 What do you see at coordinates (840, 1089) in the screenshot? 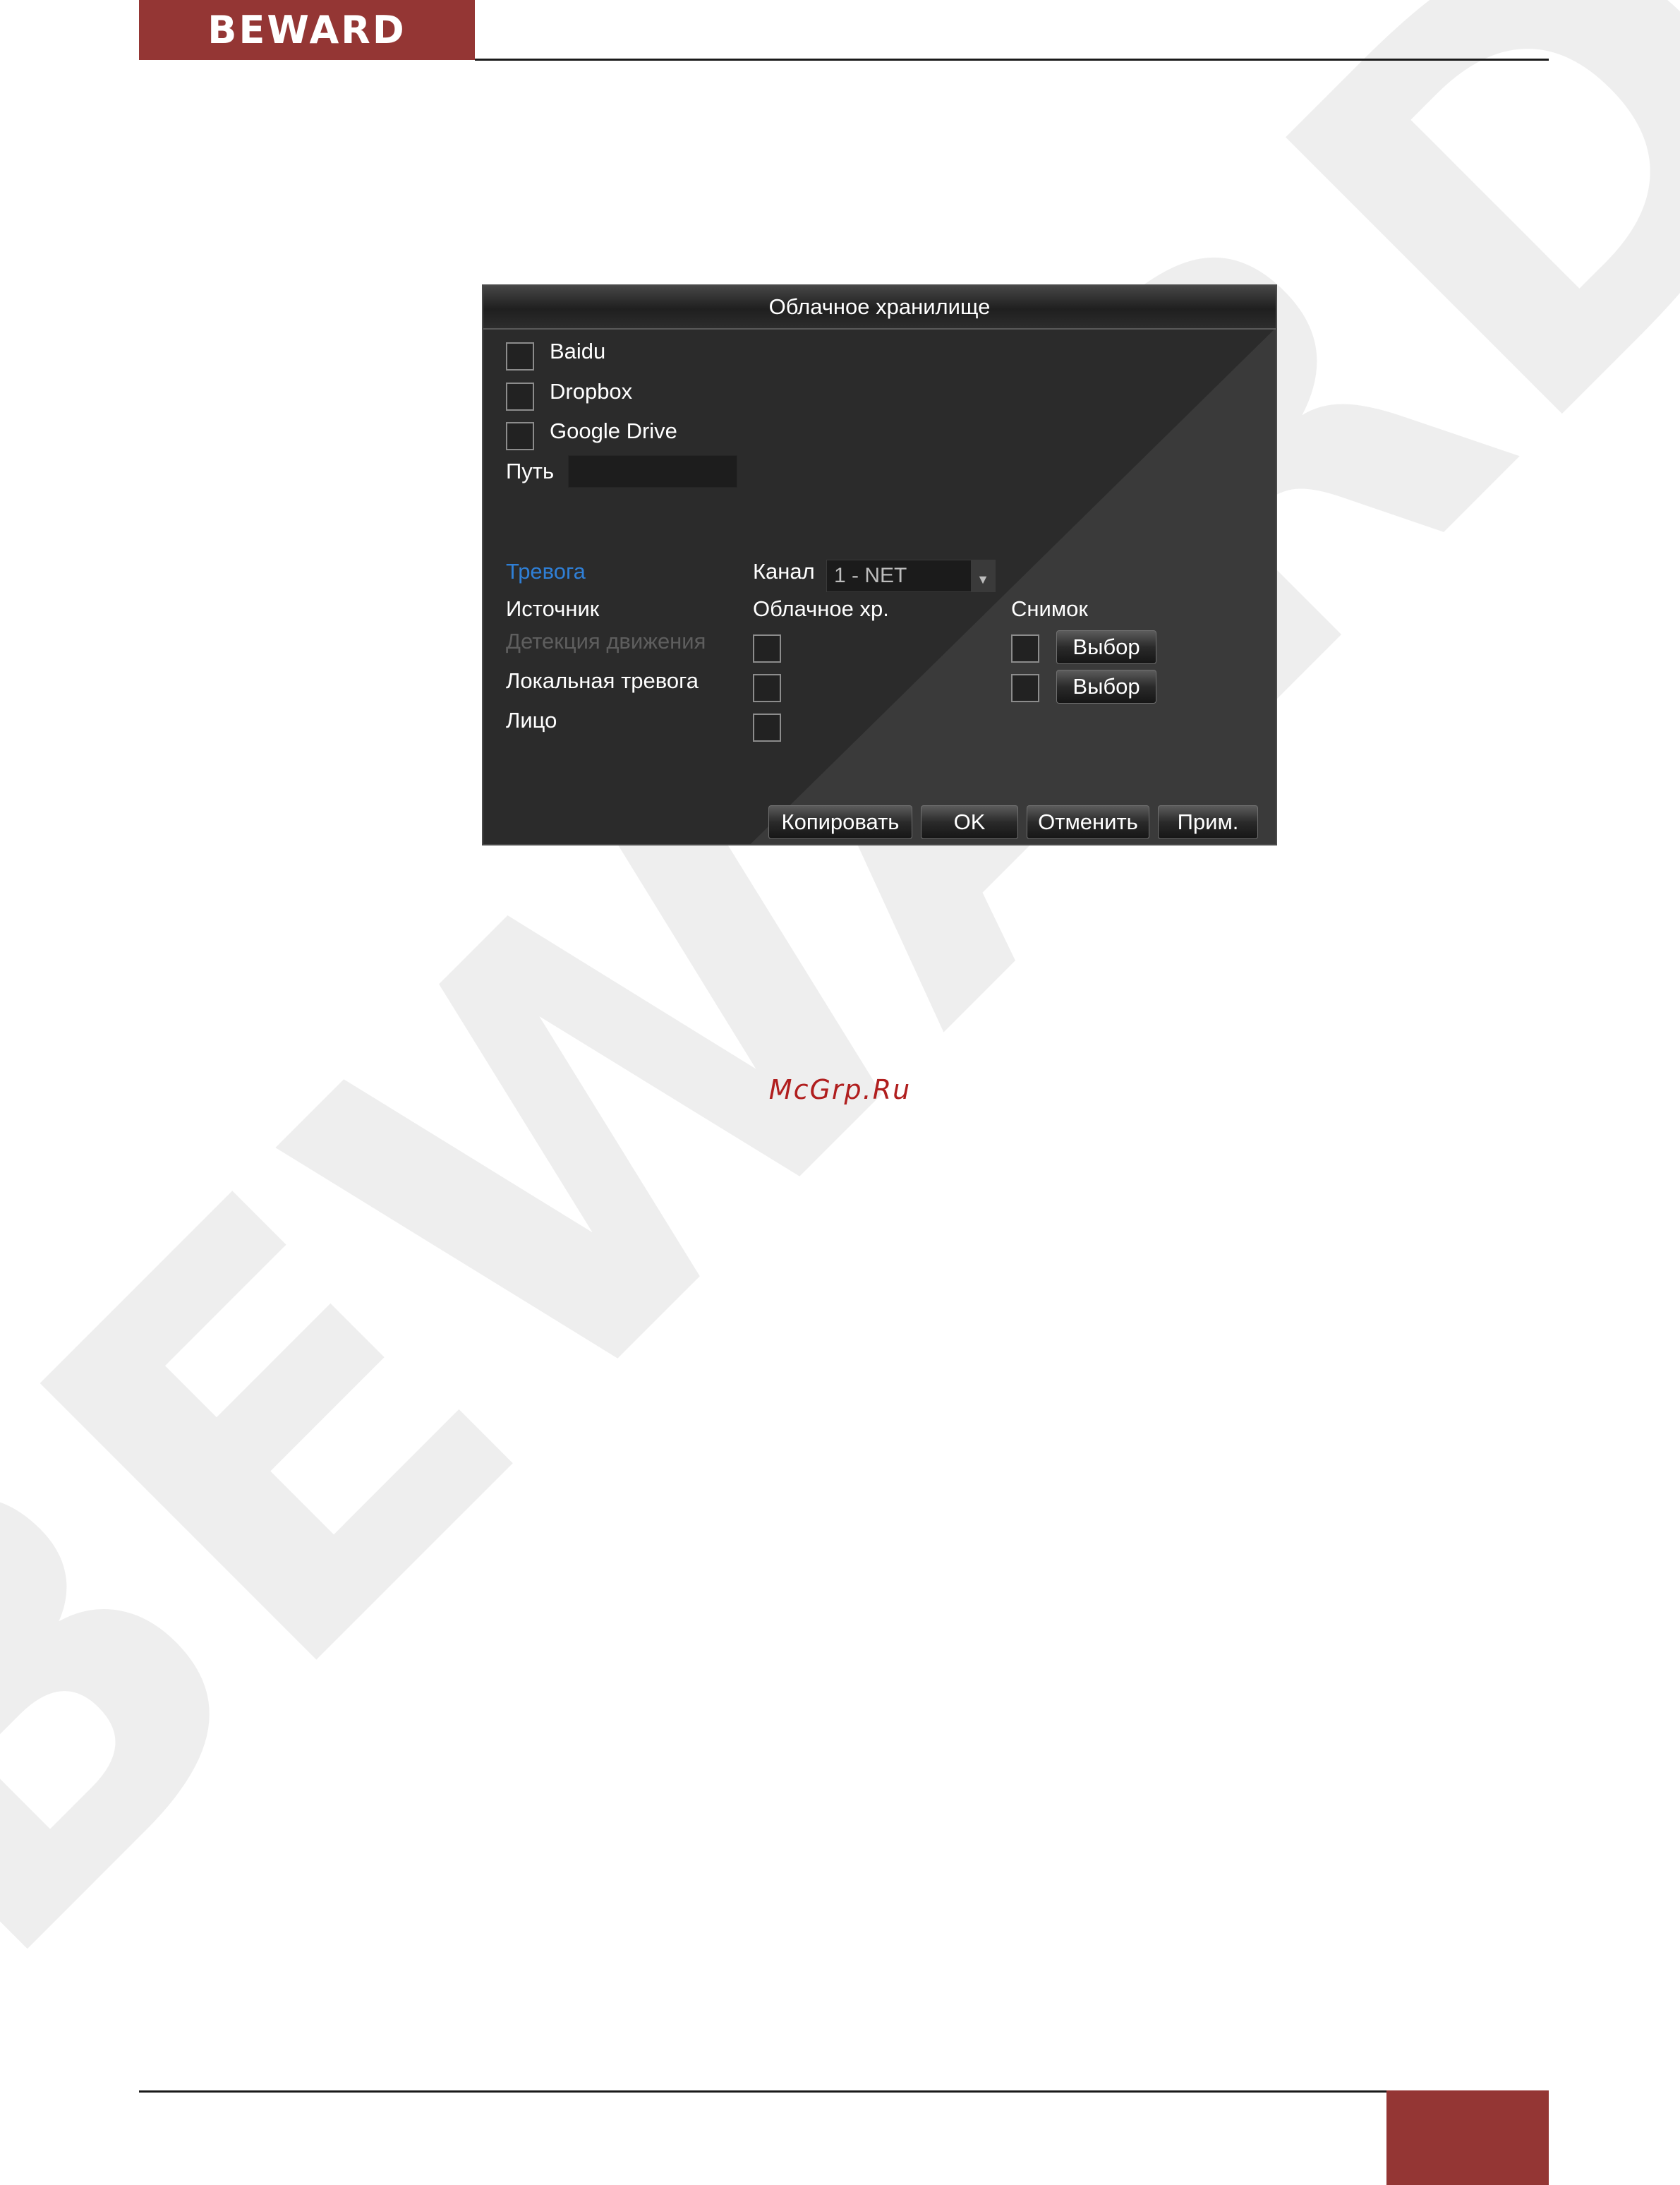
I see `site-link: McGrp.Ru` at bounding box center [840, 1089].